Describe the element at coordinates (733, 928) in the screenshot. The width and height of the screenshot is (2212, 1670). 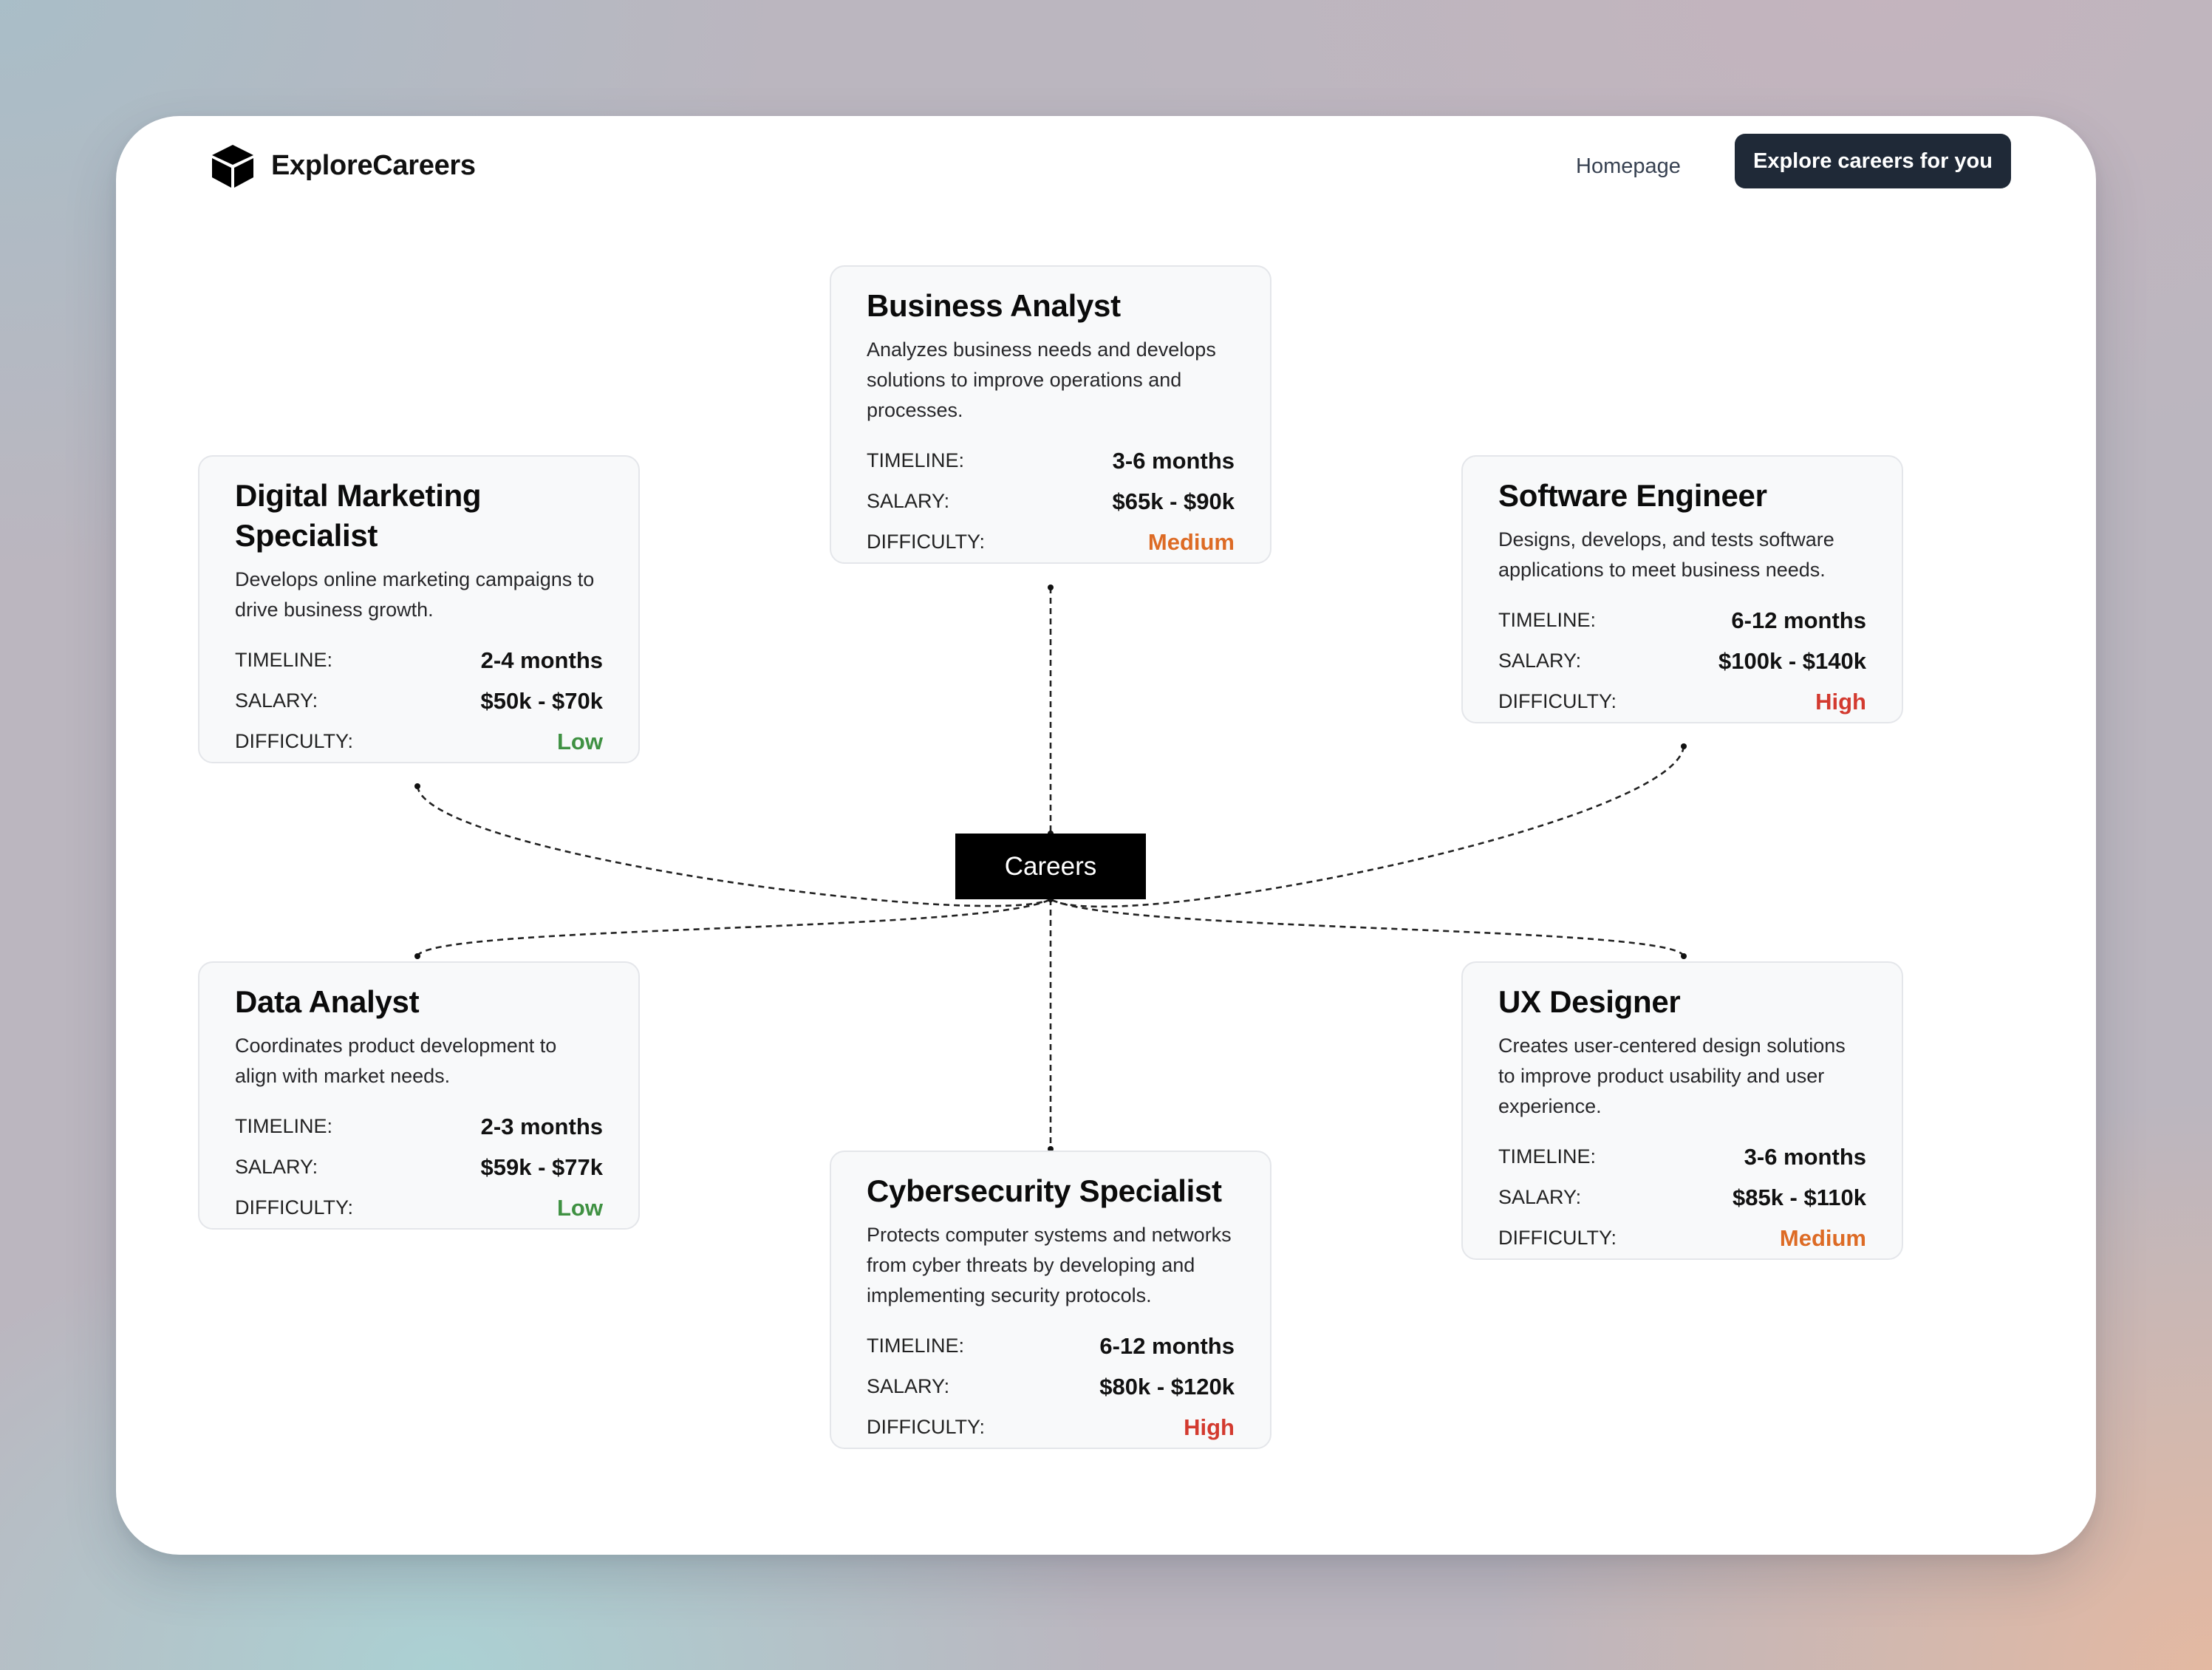
I see `connector-data-analyst` at that location.